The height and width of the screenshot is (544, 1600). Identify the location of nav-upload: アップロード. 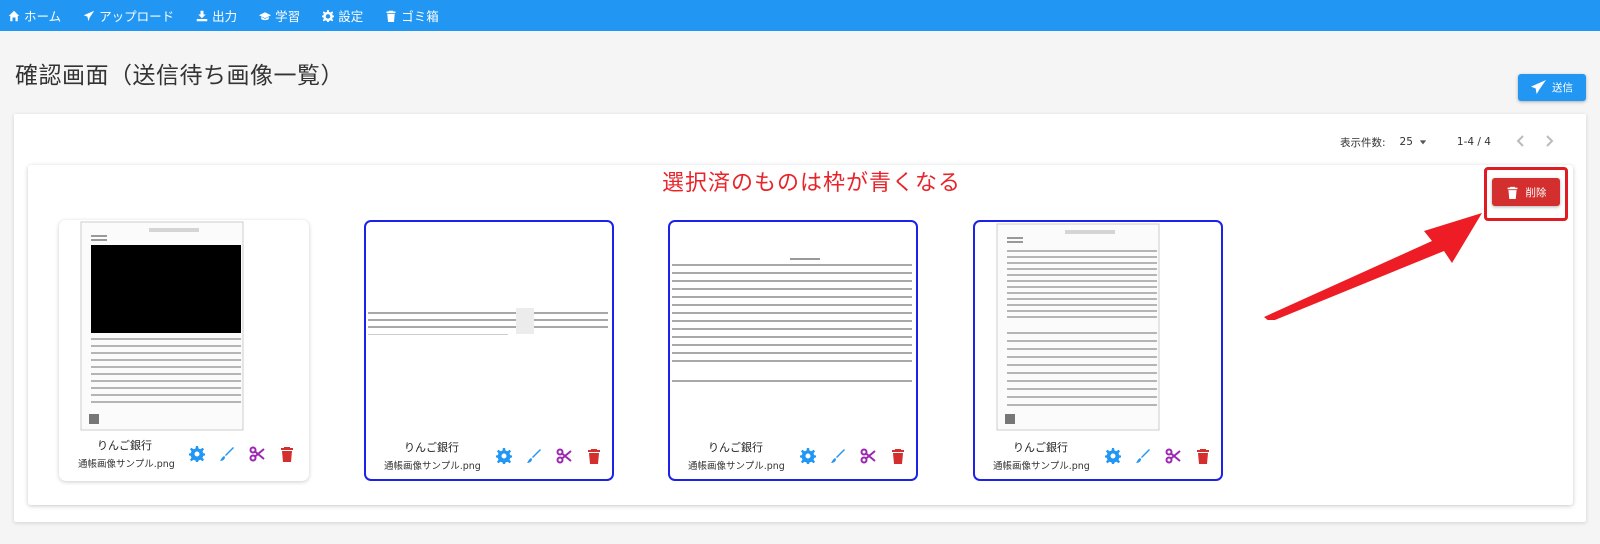
(128, 15).